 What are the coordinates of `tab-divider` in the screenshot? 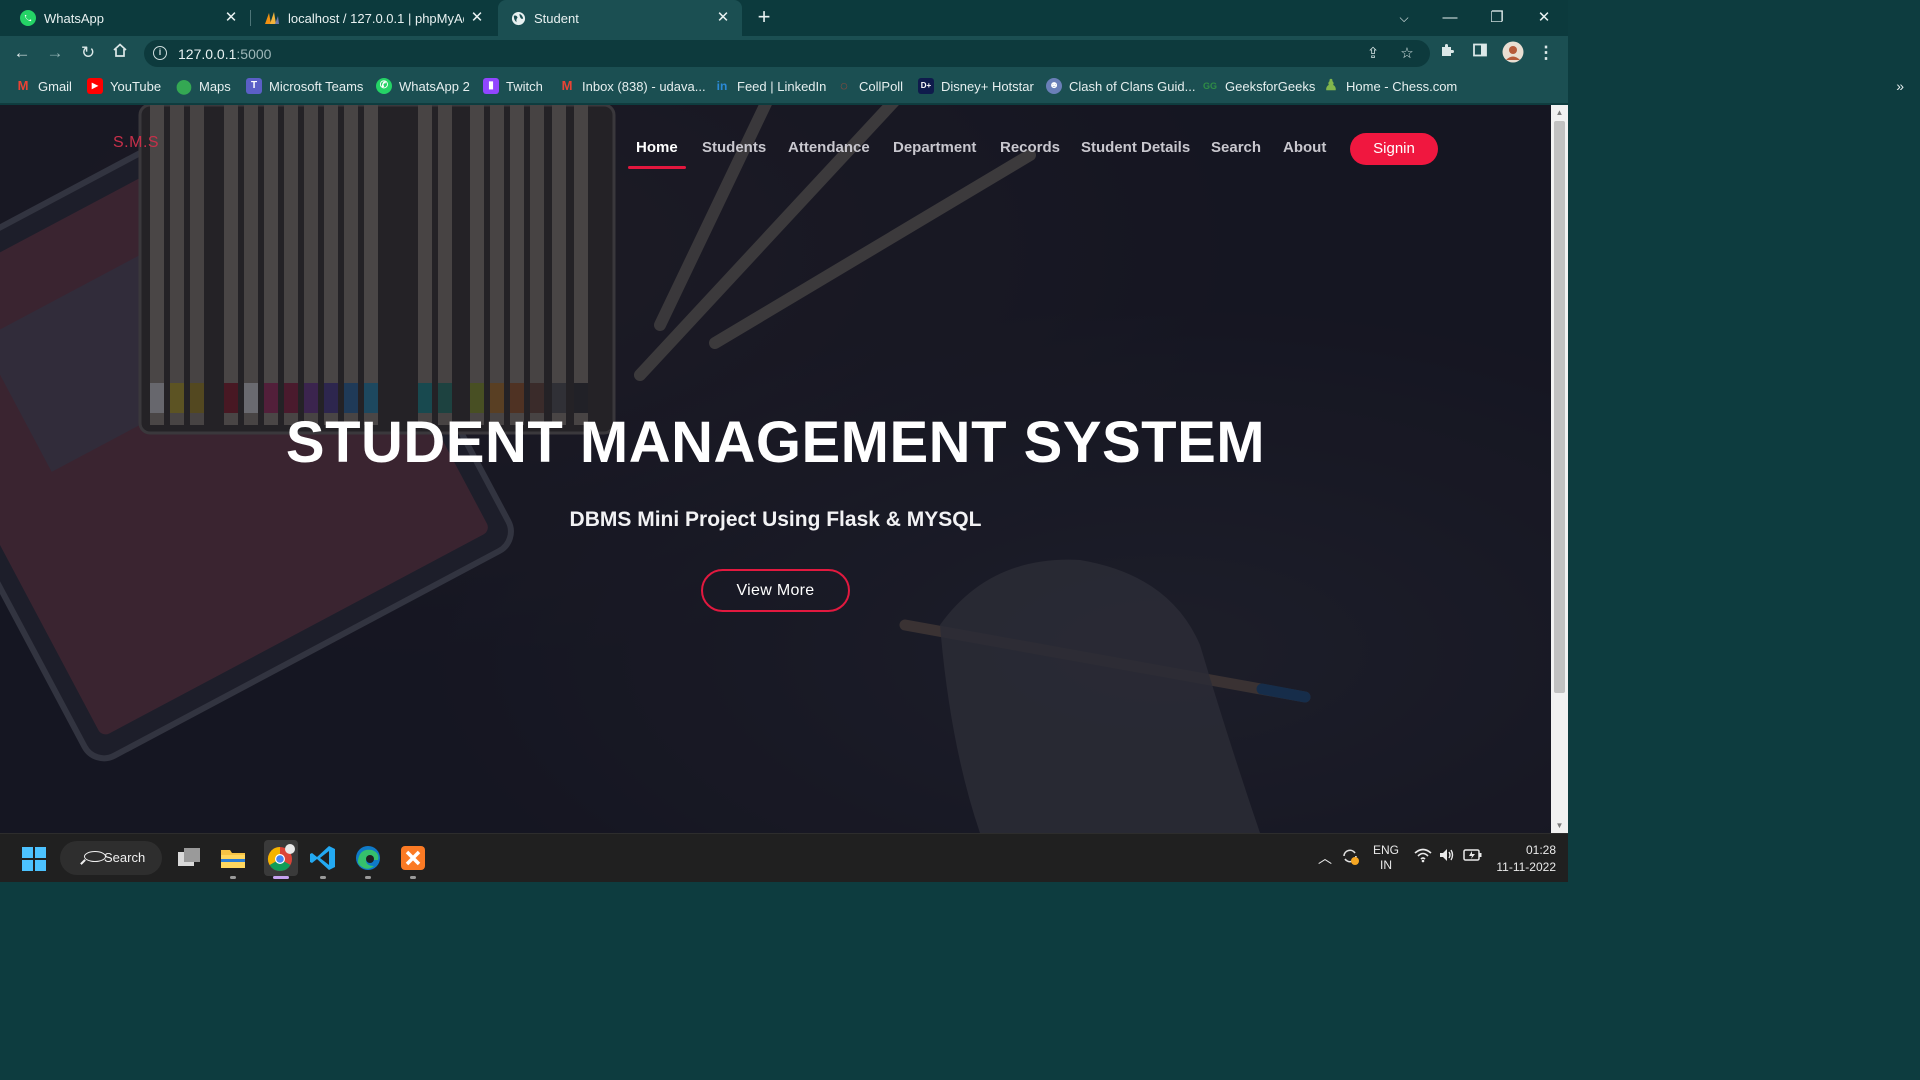 It's located at (250, 18).